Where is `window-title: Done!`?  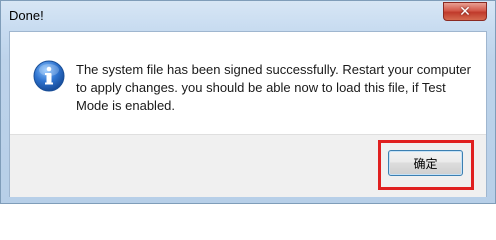
window-title: Done! is located at coordinates (26, 15).